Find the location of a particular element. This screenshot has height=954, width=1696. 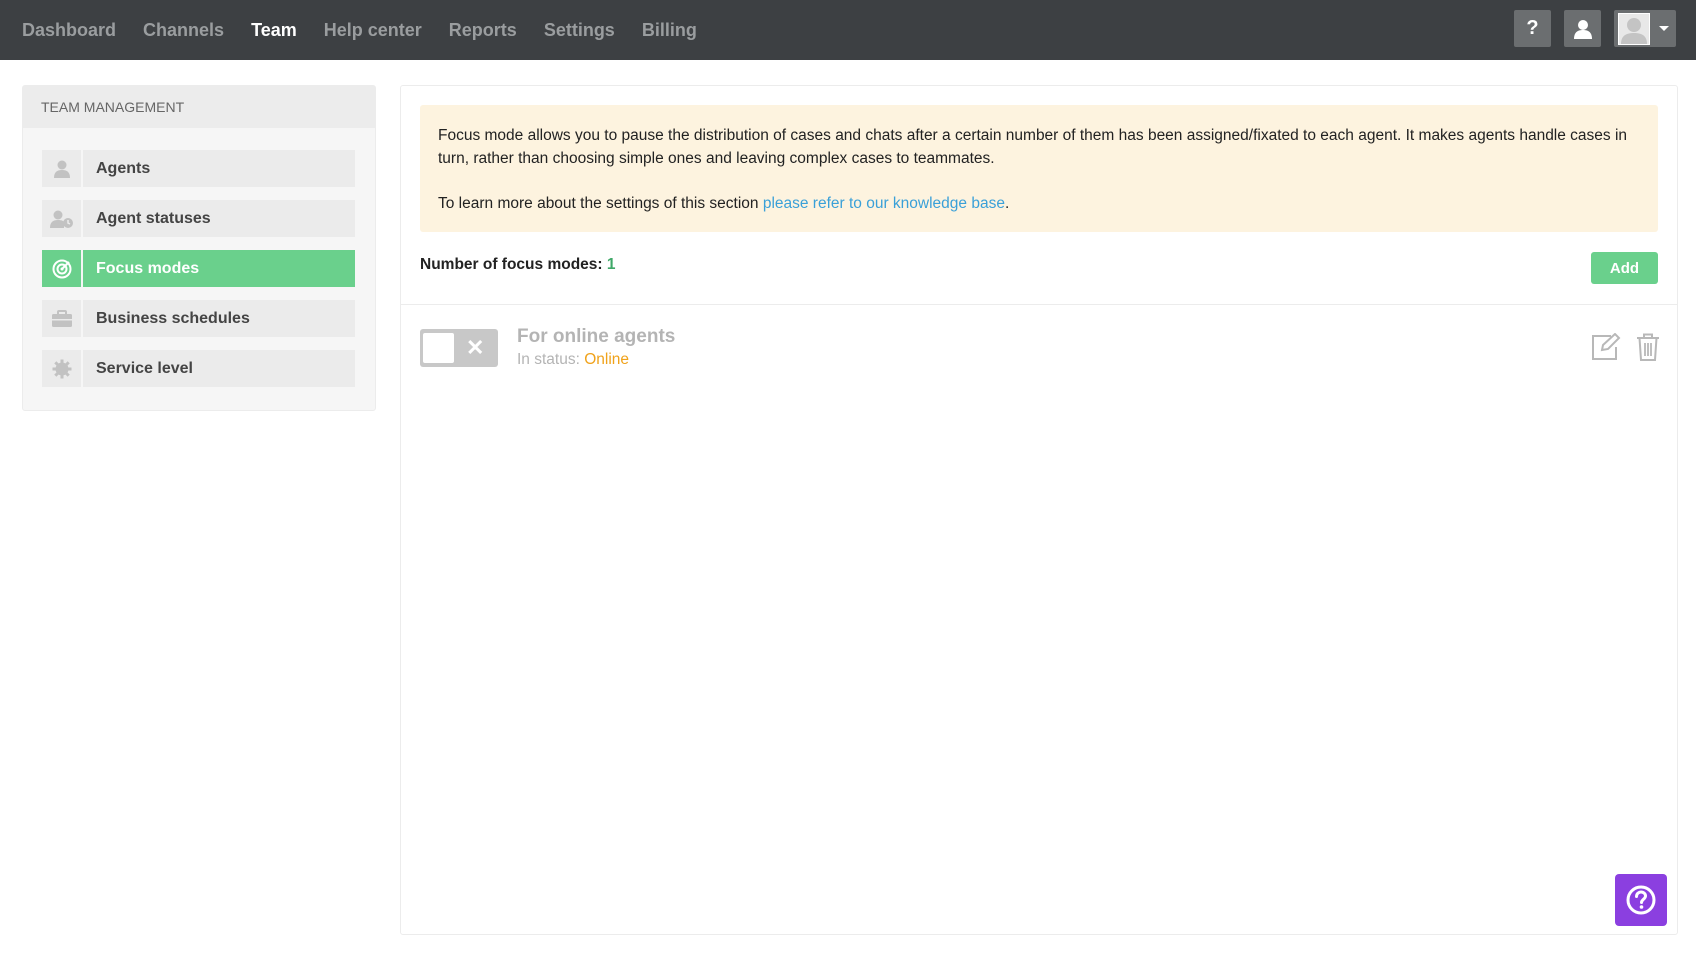

notice-period: . is located at coordinates (1007, 203).